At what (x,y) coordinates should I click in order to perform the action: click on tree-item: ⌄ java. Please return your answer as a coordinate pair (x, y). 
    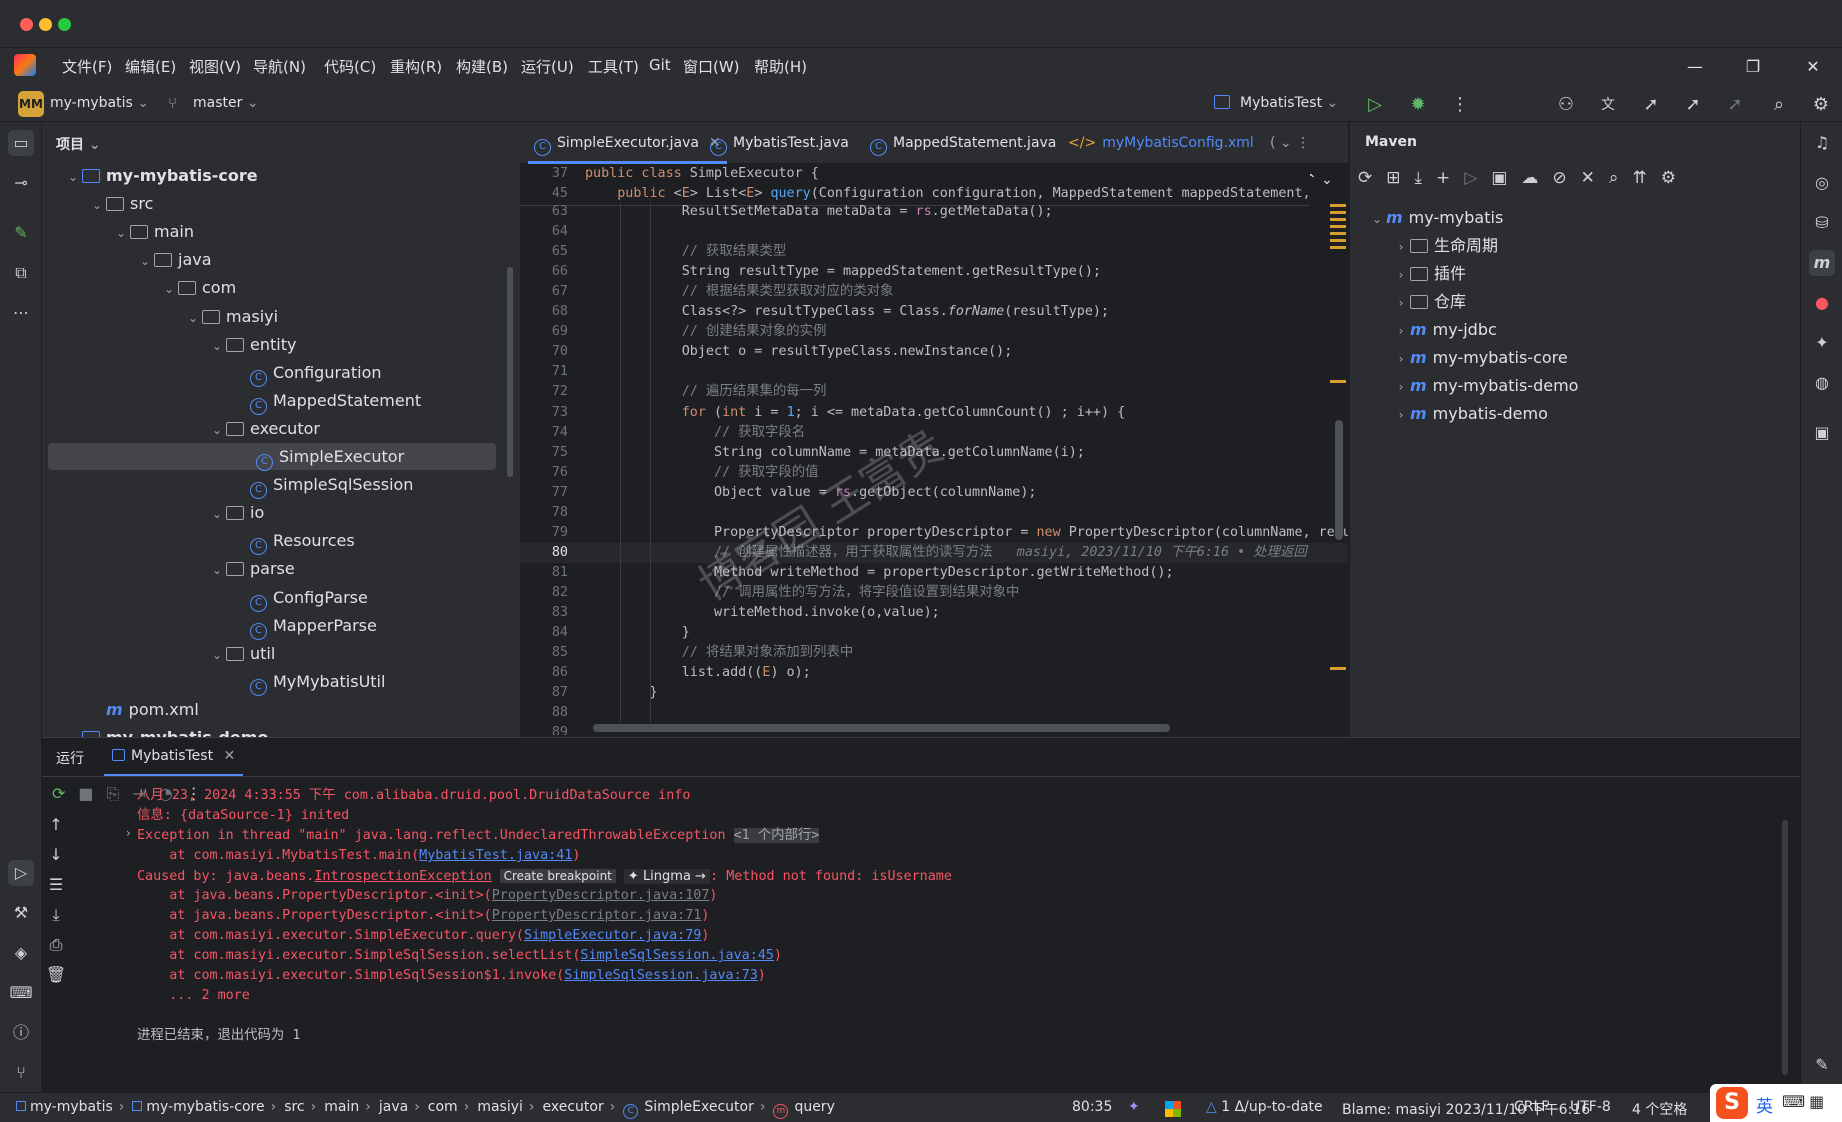
    Looking at the image, I should click on (272, 259).